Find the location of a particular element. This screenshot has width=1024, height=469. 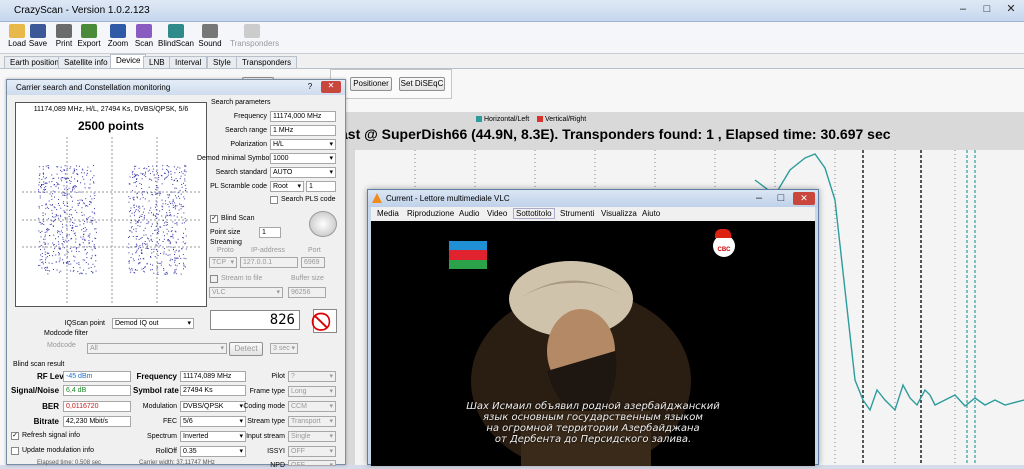

input-stream-select: Single is located at coordinates (312, 436).